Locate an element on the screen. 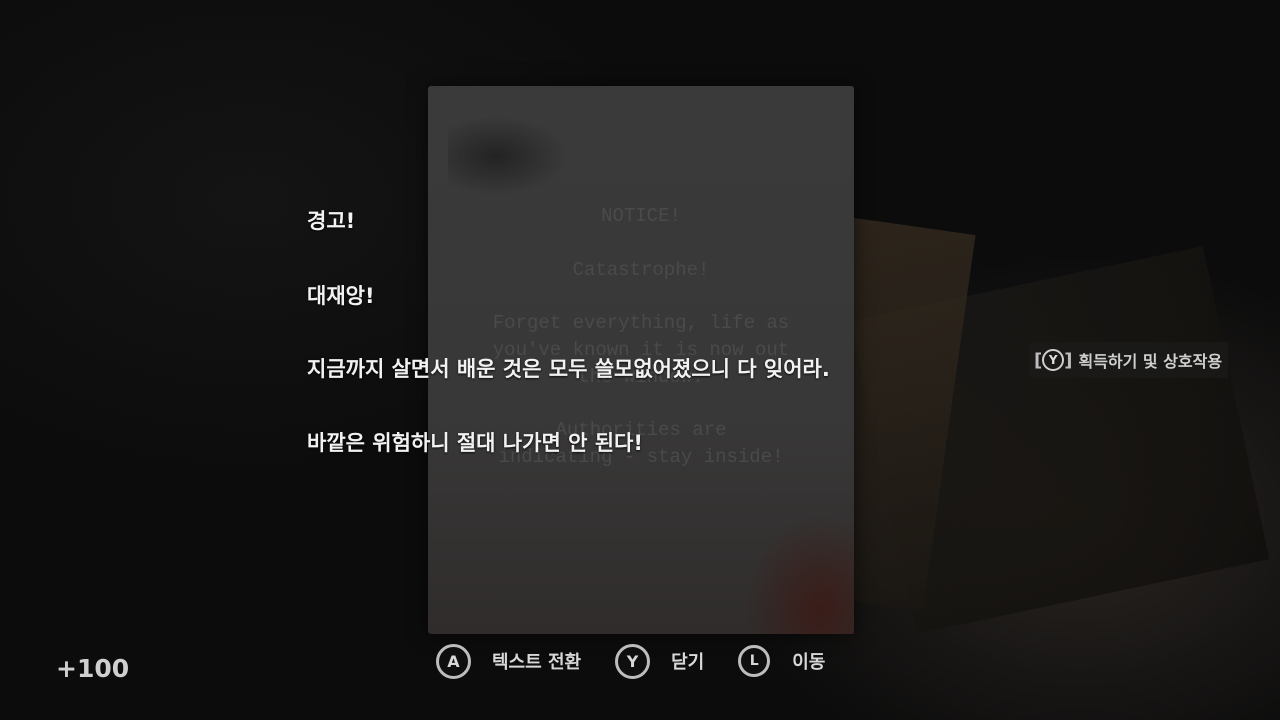 The height and width of the screenshot is (720, 1280). interact-prompt: [ Y ] 획득하기 및 상호작용 is located at coordinates (1129, 360).